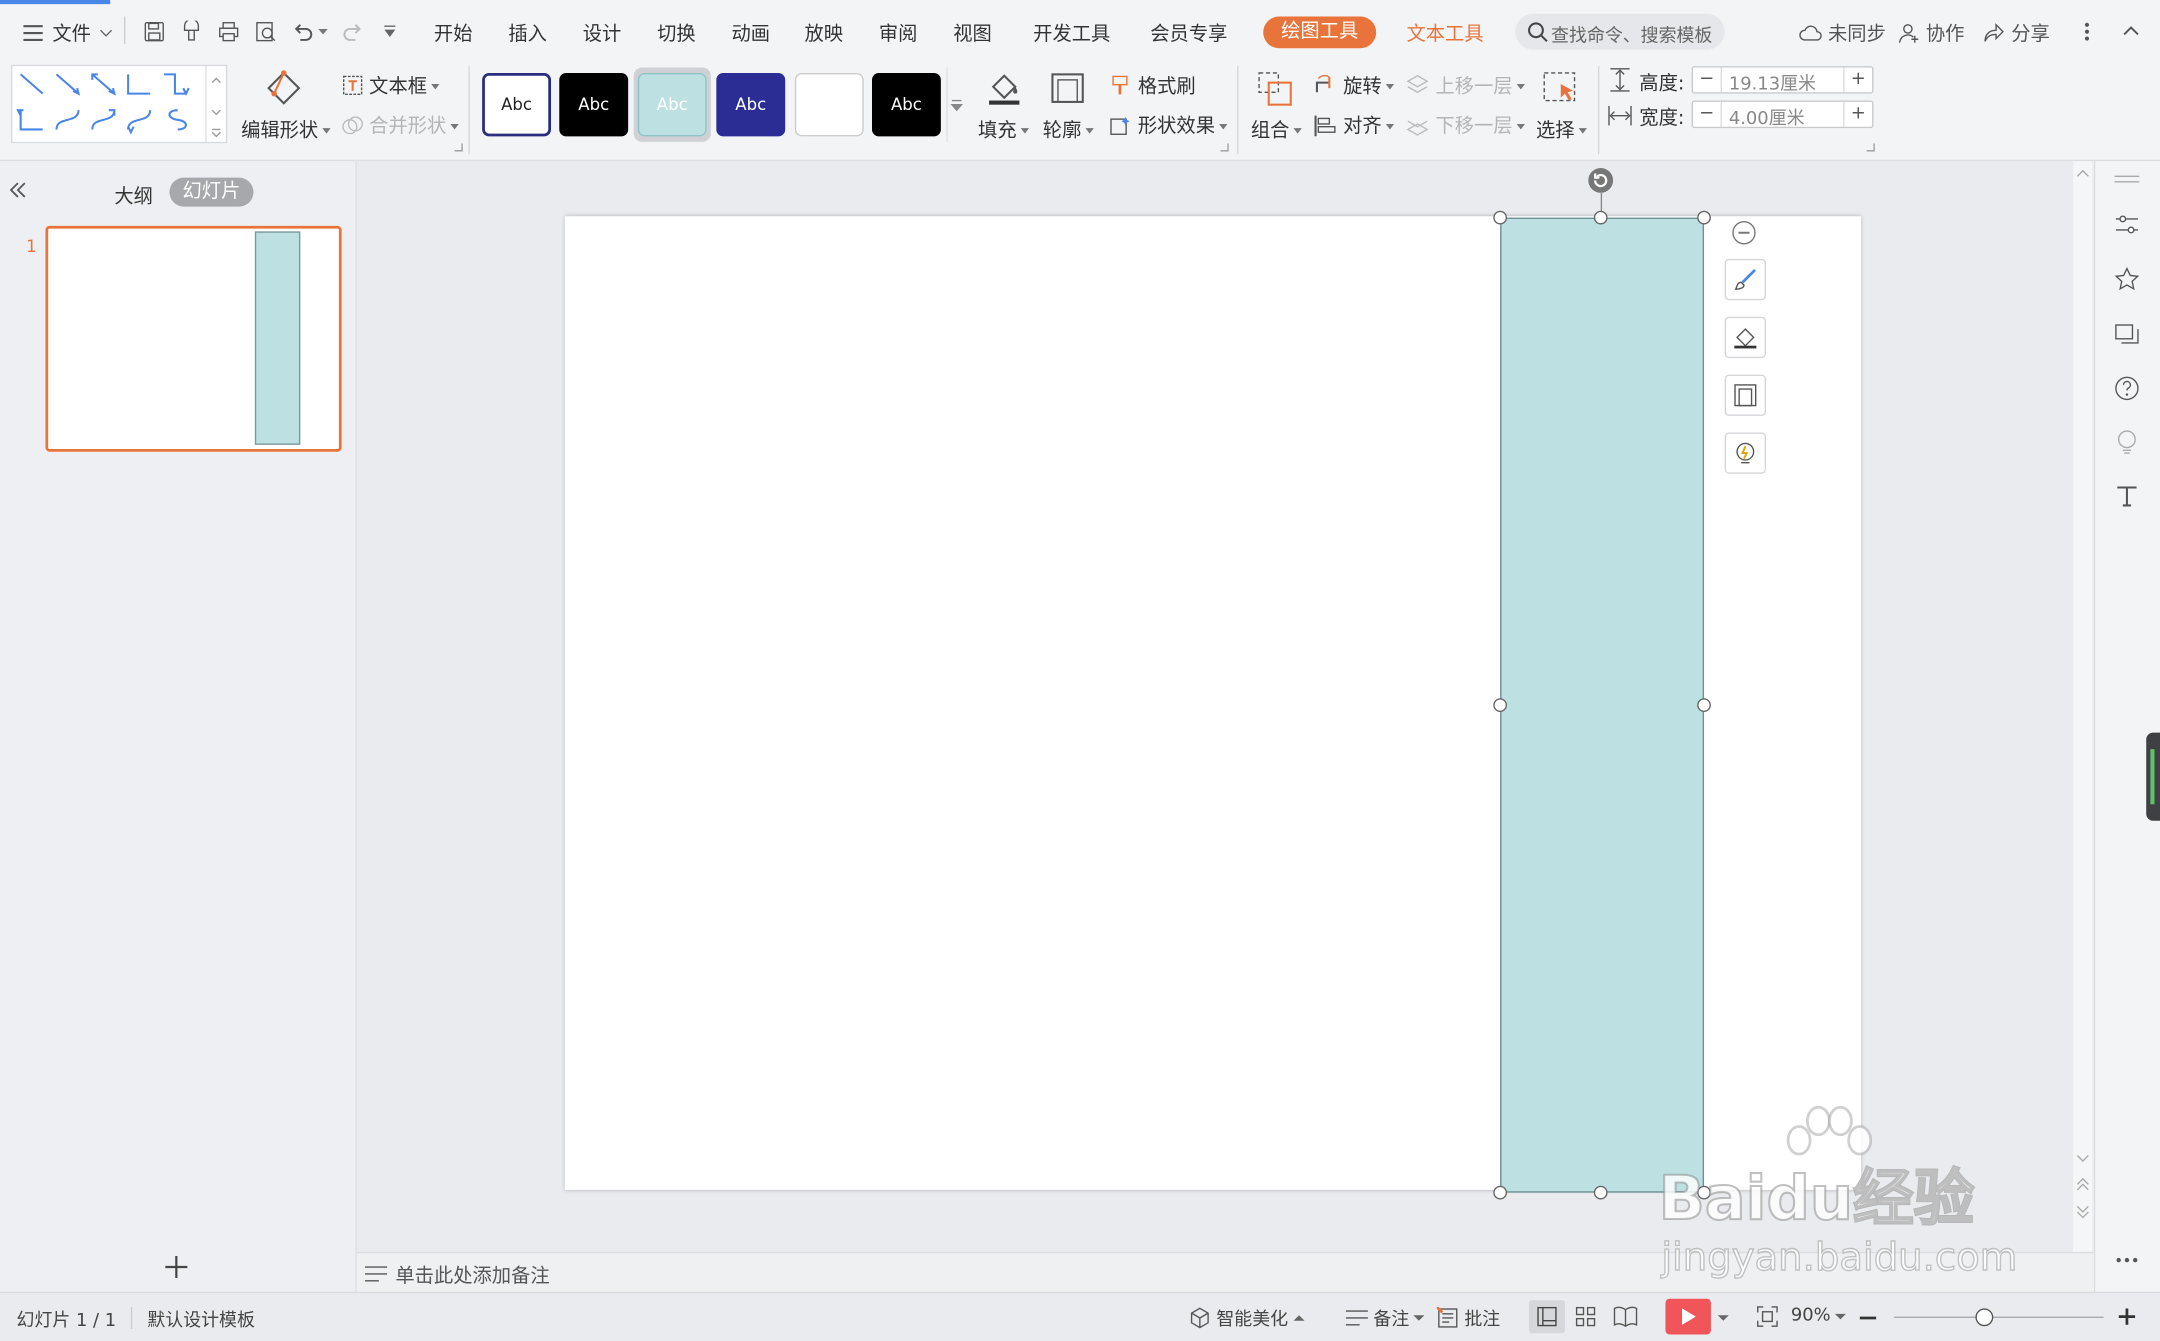 This screenshot has height=1341, width=2160. Describe the element at coordinates (266, 32) in the screenshot. I see `print-preview-icon` at that location.